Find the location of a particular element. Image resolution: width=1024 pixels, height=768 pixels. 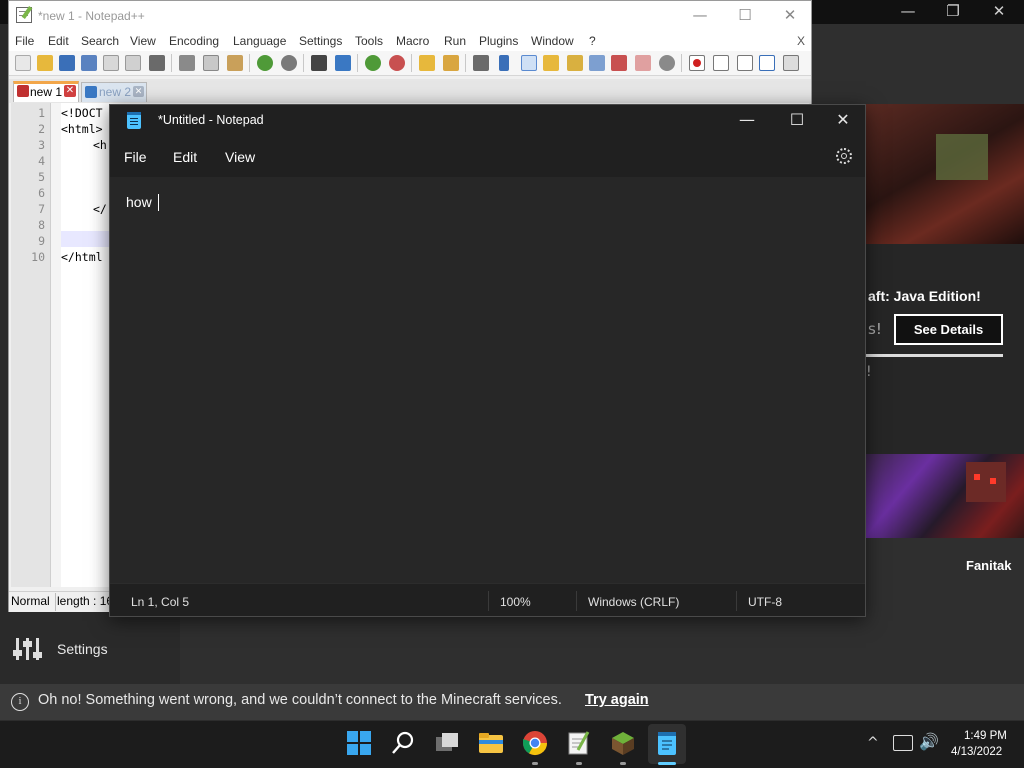

status-separator is located at coordinates (488, 601).